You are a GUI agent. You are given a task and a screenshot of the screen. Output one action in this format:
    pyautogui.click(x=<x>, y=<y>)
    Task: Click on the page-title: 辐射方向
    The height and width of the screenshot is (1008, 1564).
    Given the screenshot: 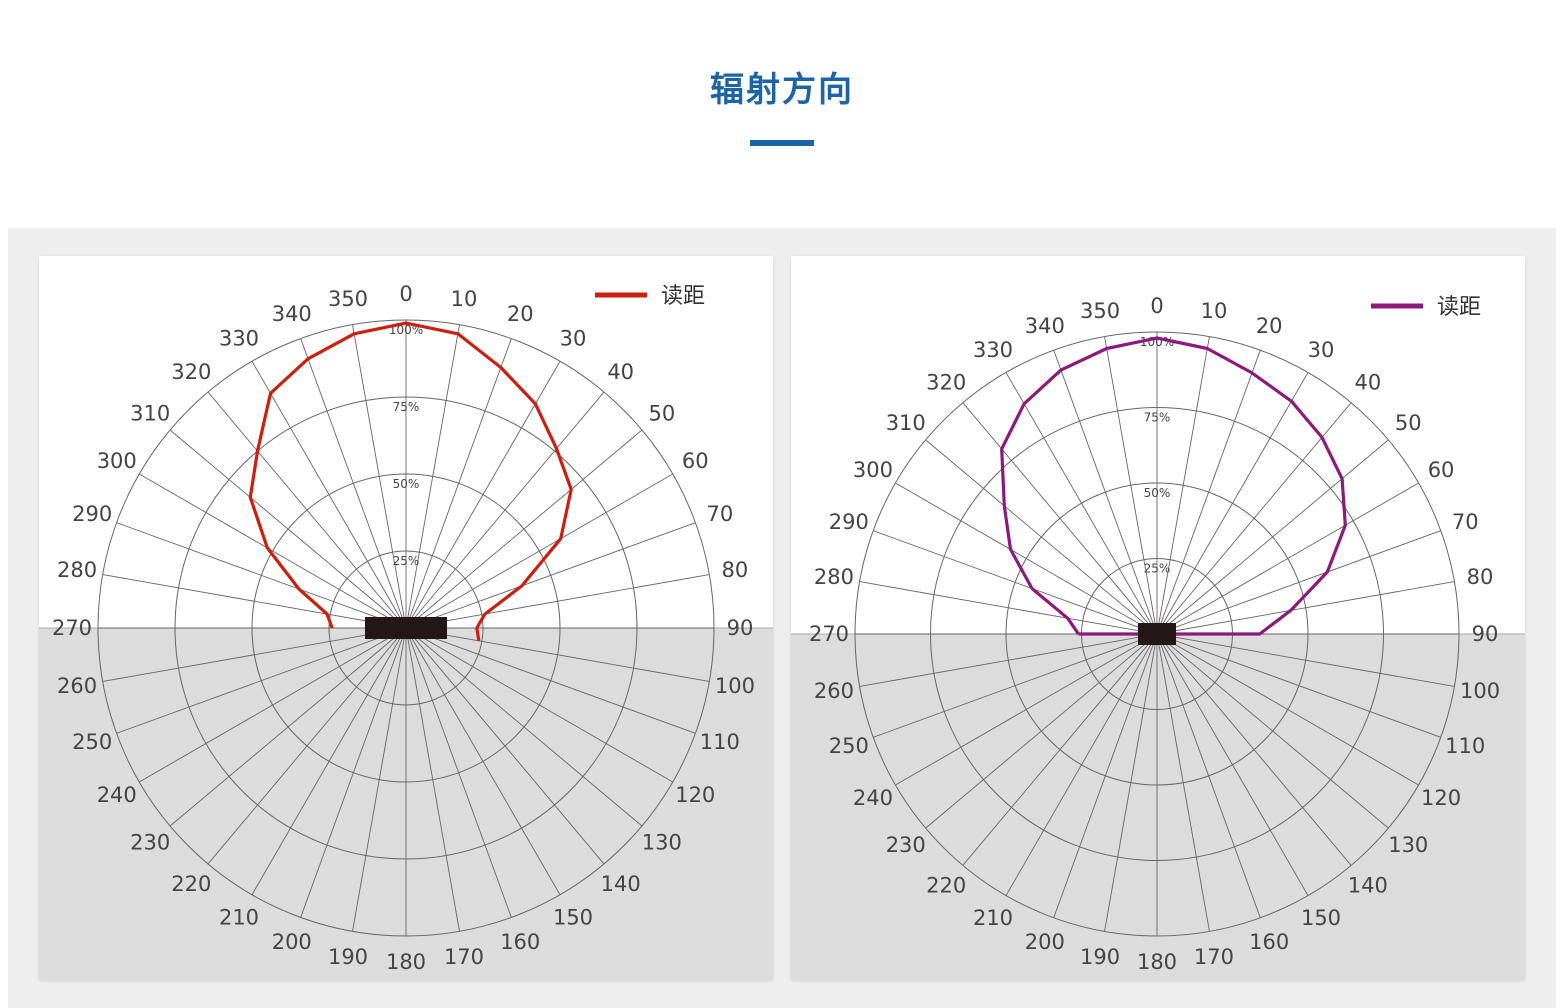 What is the action you would take?
    pyautogui.click(x=782, y=90)
    